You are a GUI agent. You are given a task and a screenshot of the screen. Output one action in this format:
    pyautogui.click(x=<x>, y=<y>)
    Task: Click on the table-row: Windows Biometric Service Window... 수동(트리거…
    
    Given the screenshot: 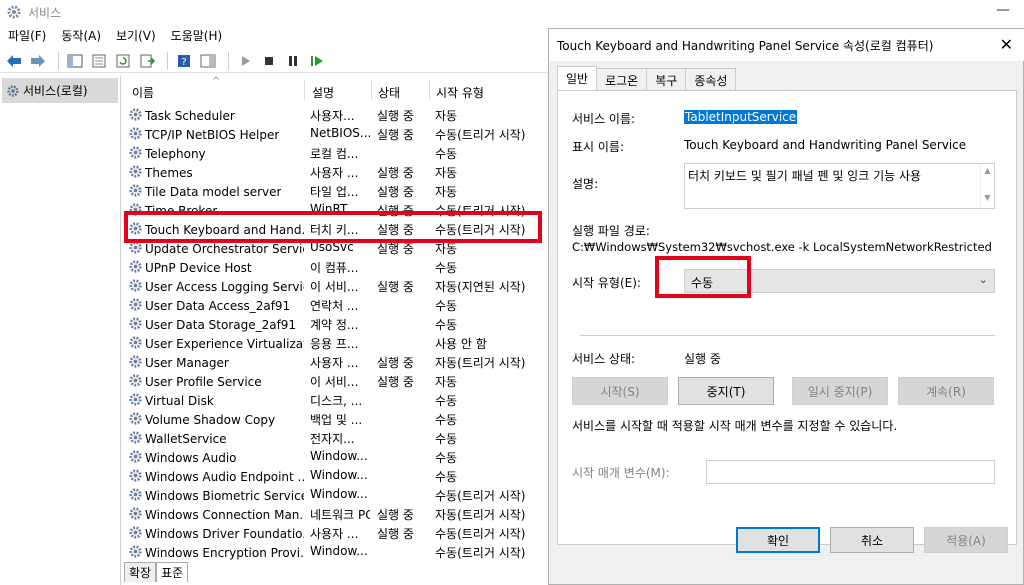 What is the action you would take?
    pyautogui.click(x=336, y=494)
    